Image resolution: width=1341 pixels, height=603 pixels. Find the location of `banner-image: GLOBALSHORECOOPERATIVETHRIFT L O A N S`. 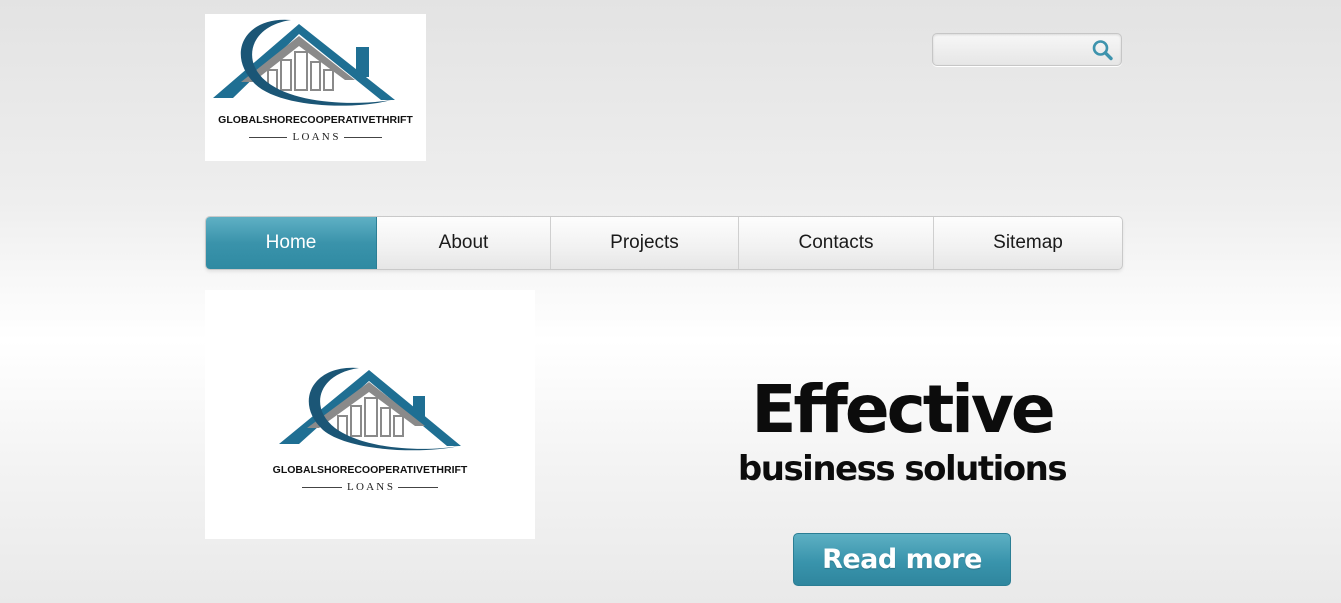

banner-image: GLOBALSHORECOOPERATIVETHRIFT L O A N S is located at coordinates (370, 414).